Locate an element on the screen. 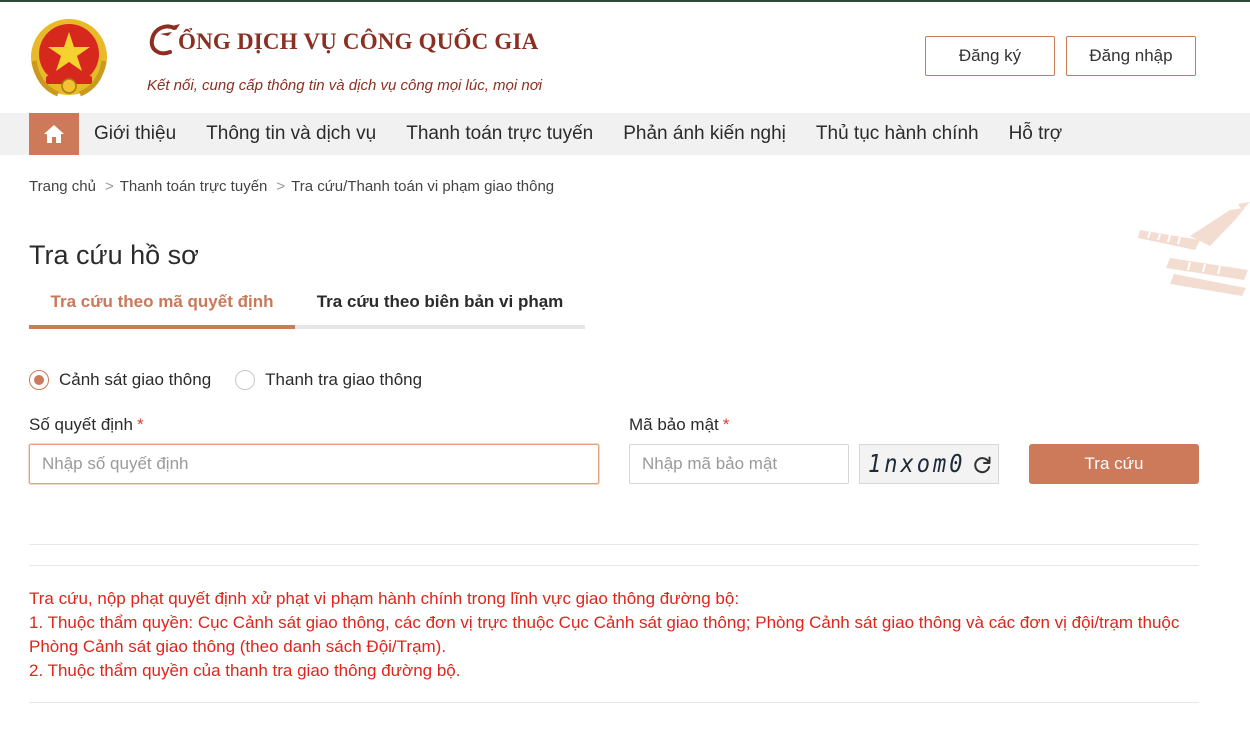 This screenshot has height=729, width=1250. register-button: Đăng ký is located at coordinates (990, 56).